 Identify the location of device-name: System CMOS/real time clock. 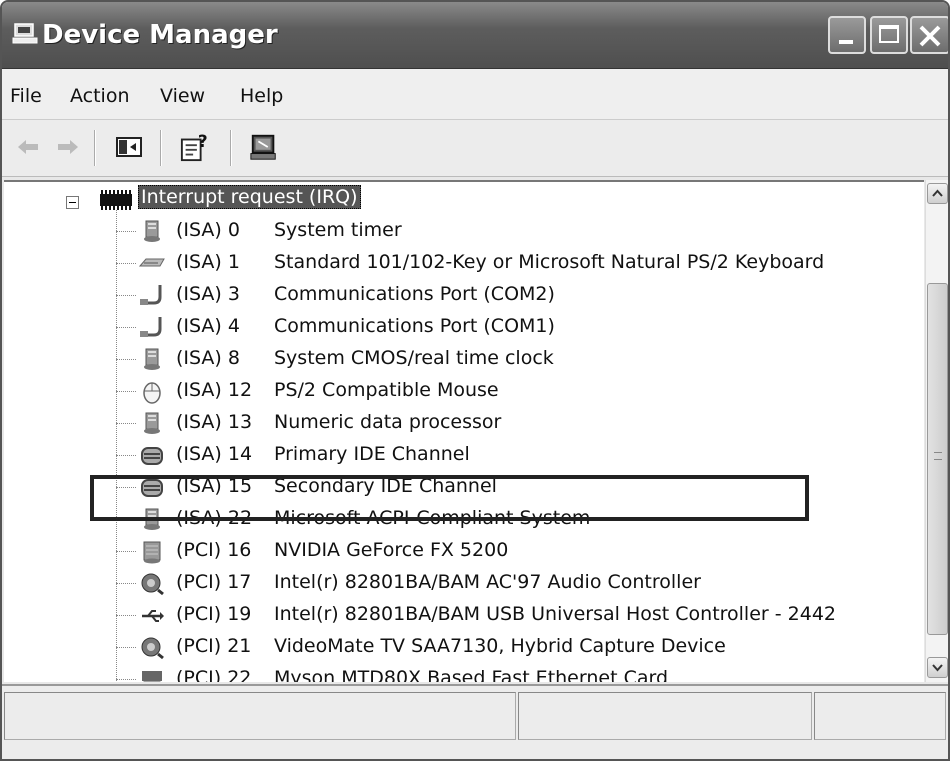
(414, 358).